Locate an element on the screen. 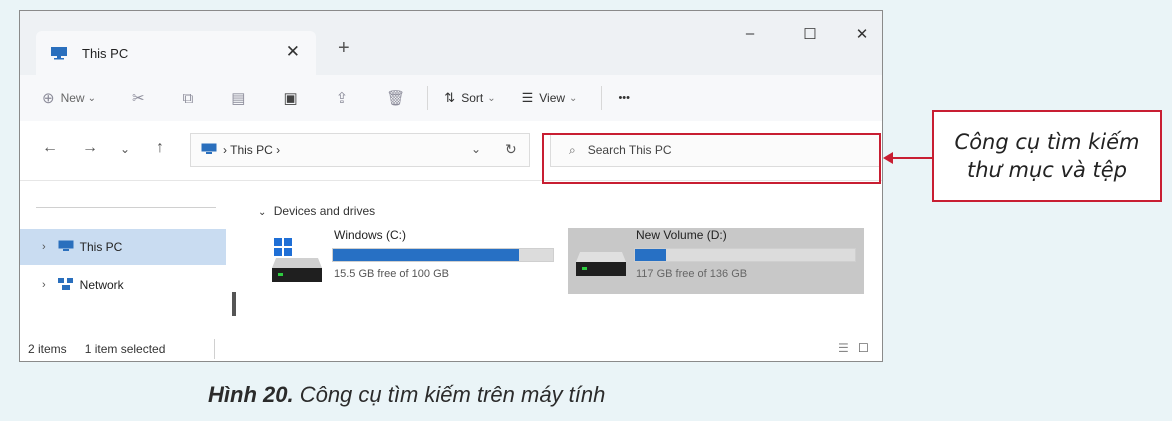 Image resolution: width=1172 pixels, height=421 pixels. new-tab-icon: + is located at coordinates (344, 48).